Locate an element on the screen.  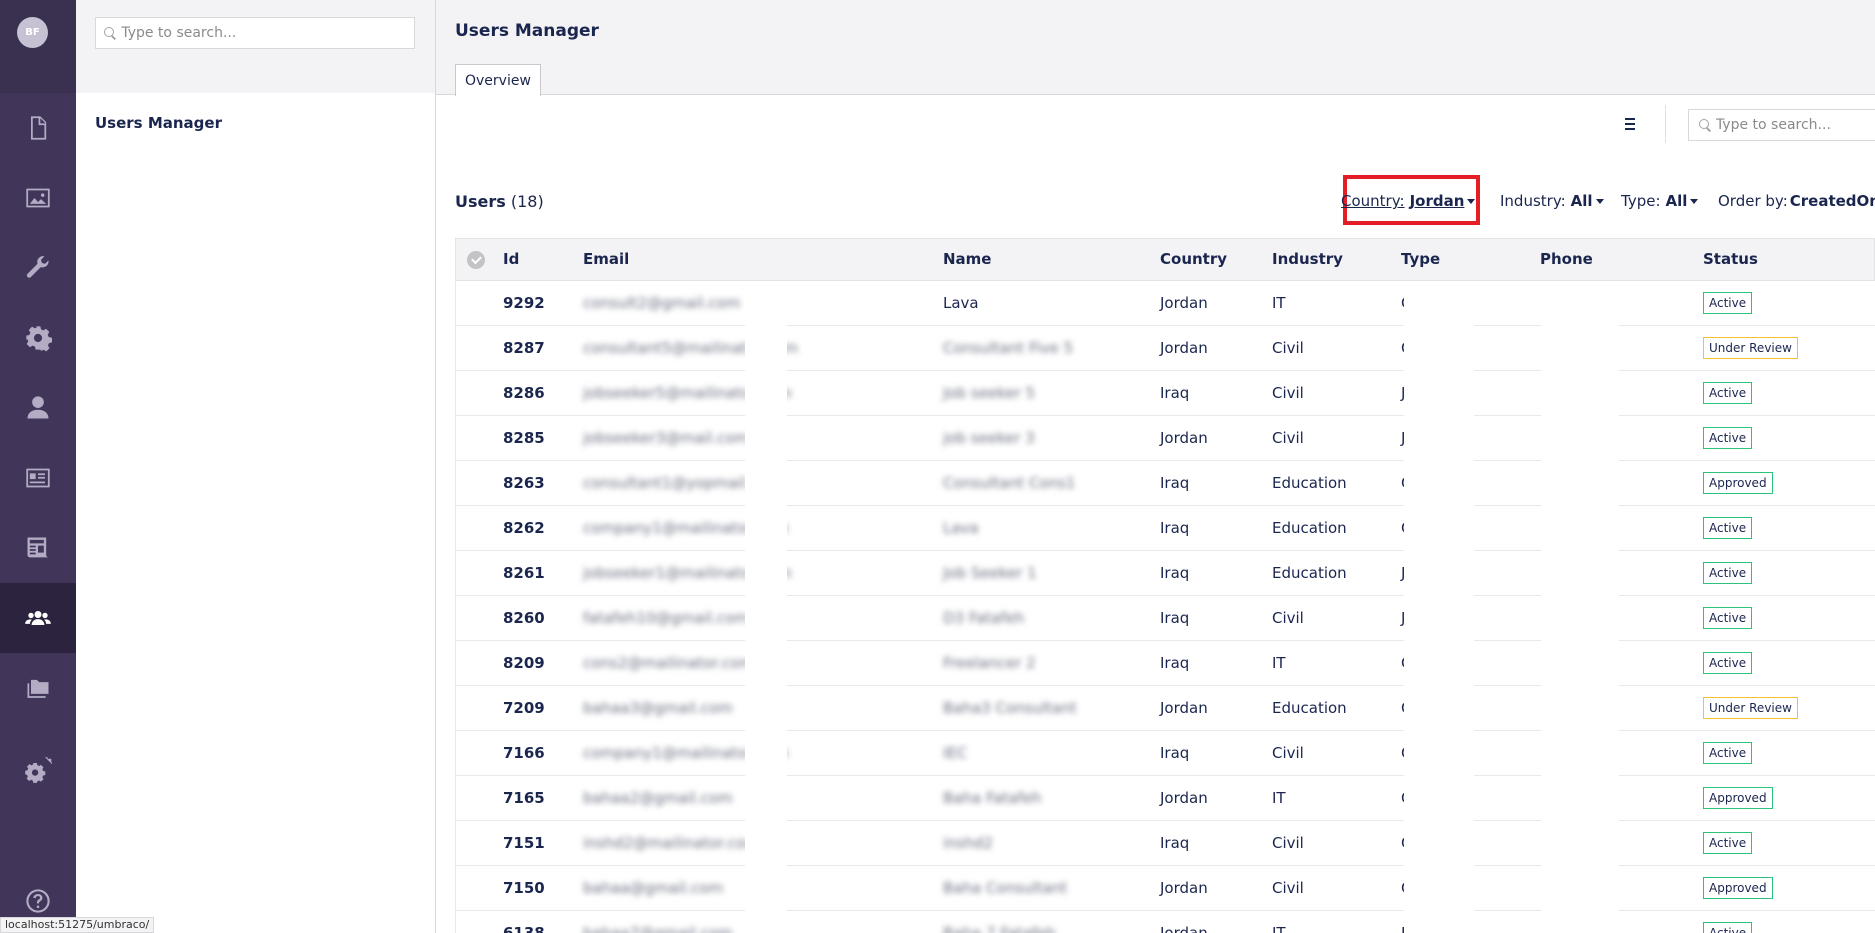
rail-item-config is located at coordinates (38, 770).